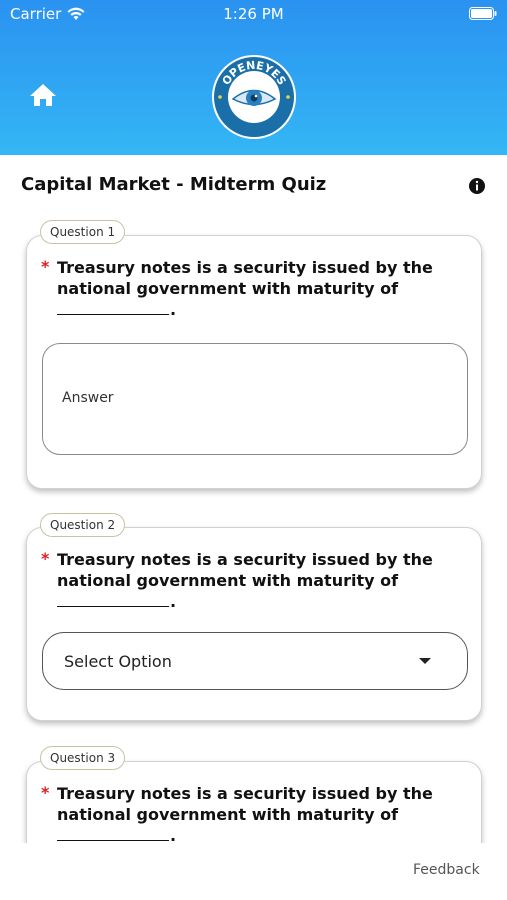 Image resolution: width=507 pixels, height=900 pixels. Describe the element at coordinates (83, 758) in the screenshot. I see `question-tab: Question 3` at that location.